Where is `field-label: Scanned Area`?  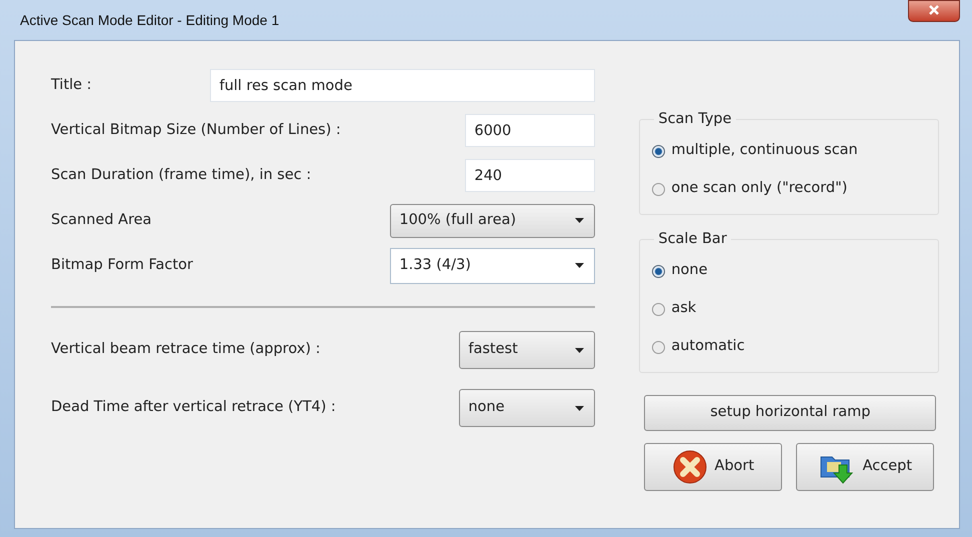
field-label: Scanned Area is located at coordinates (101, 220).